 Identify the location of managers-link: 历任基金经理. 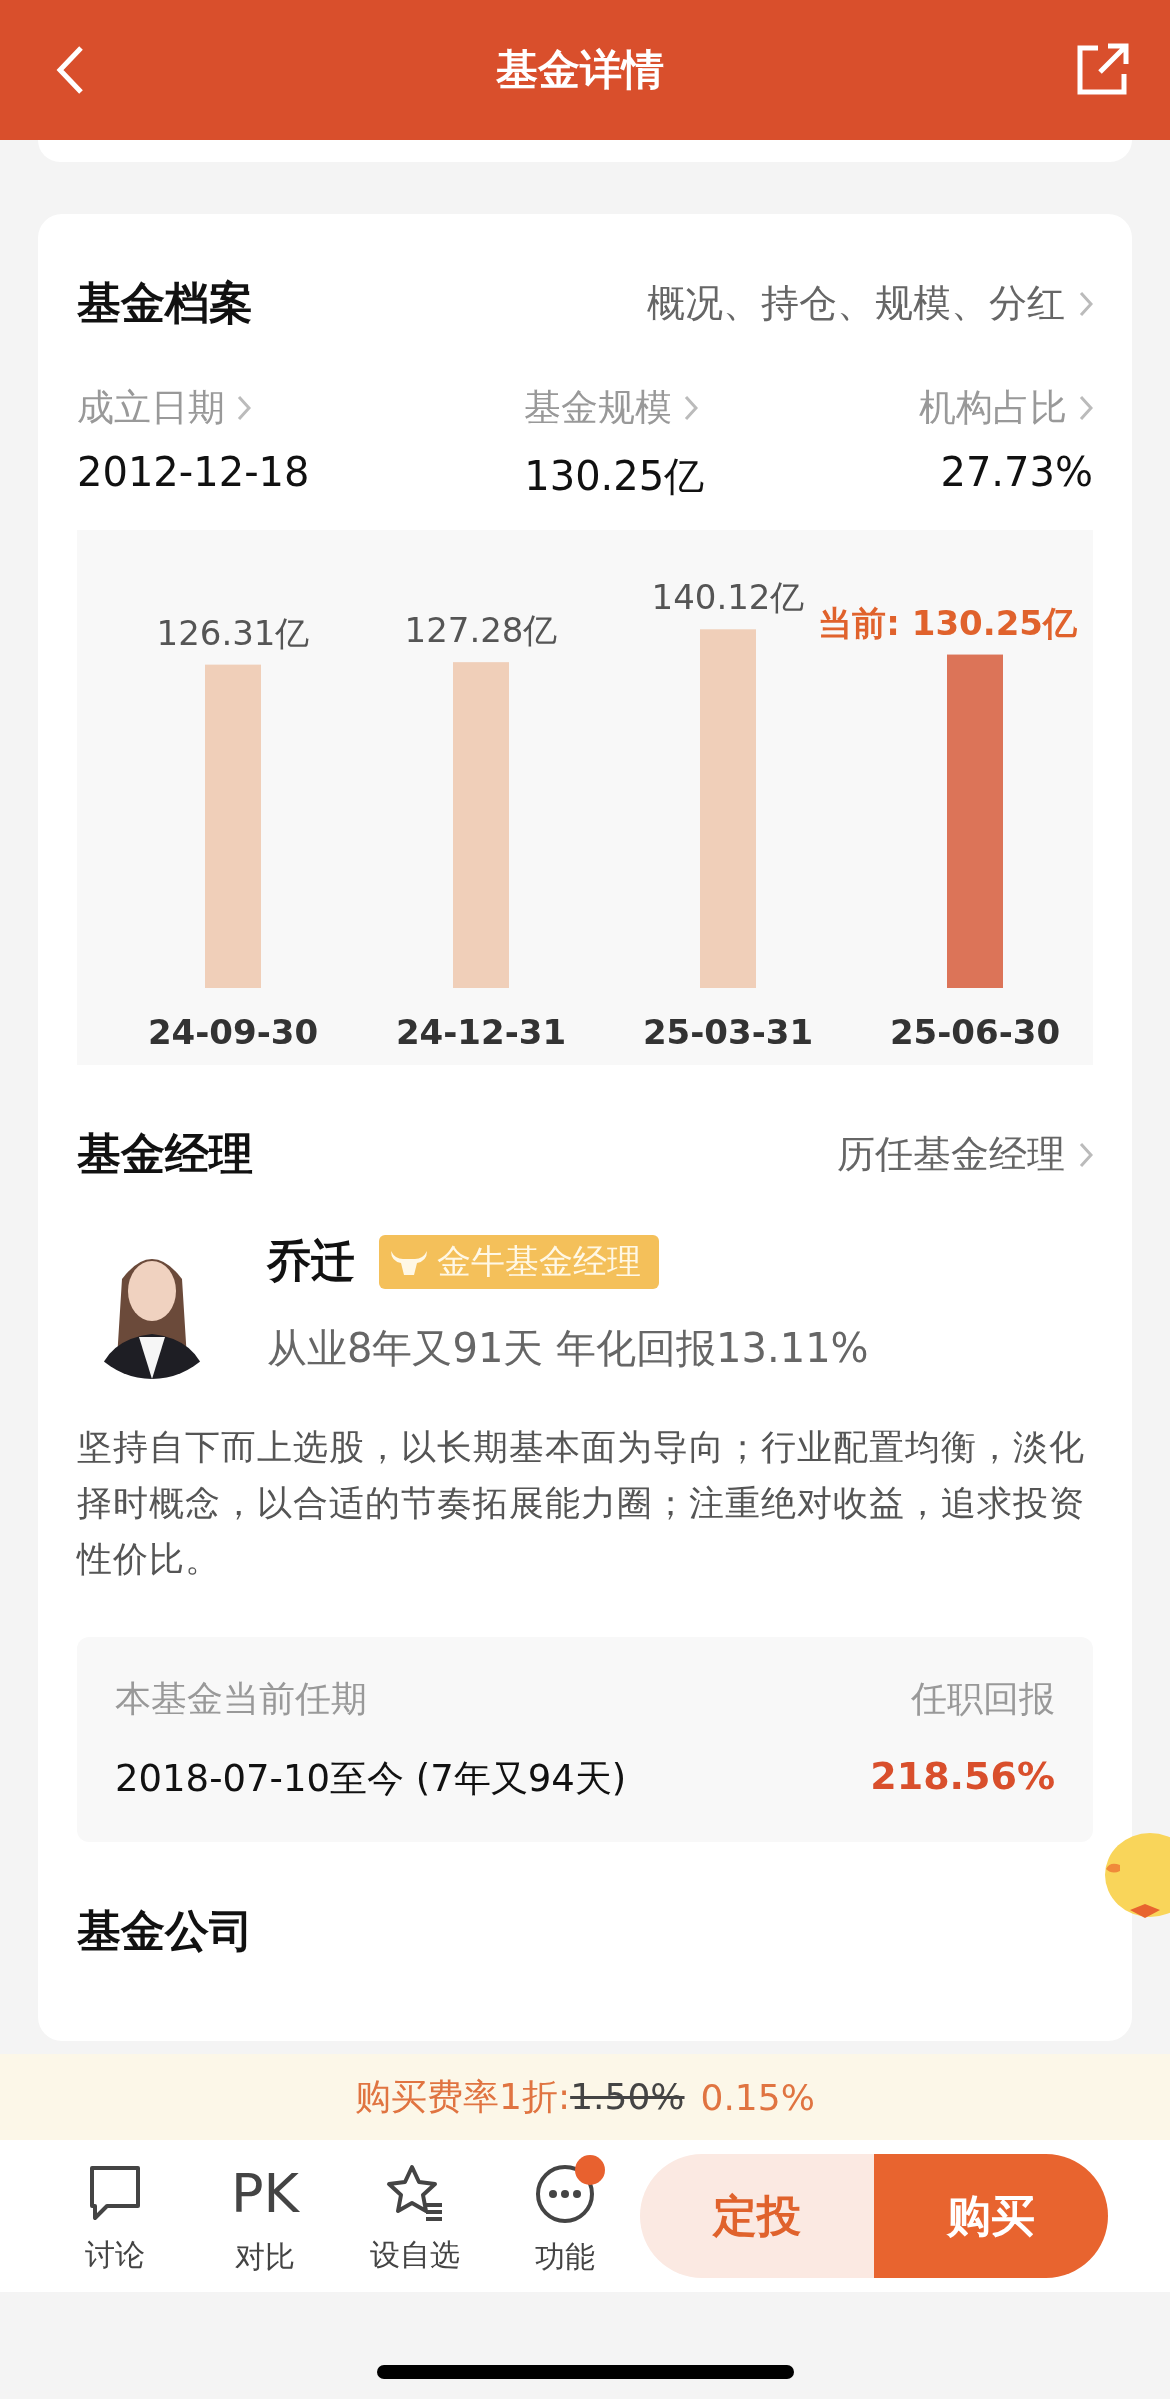
(965, 1154).